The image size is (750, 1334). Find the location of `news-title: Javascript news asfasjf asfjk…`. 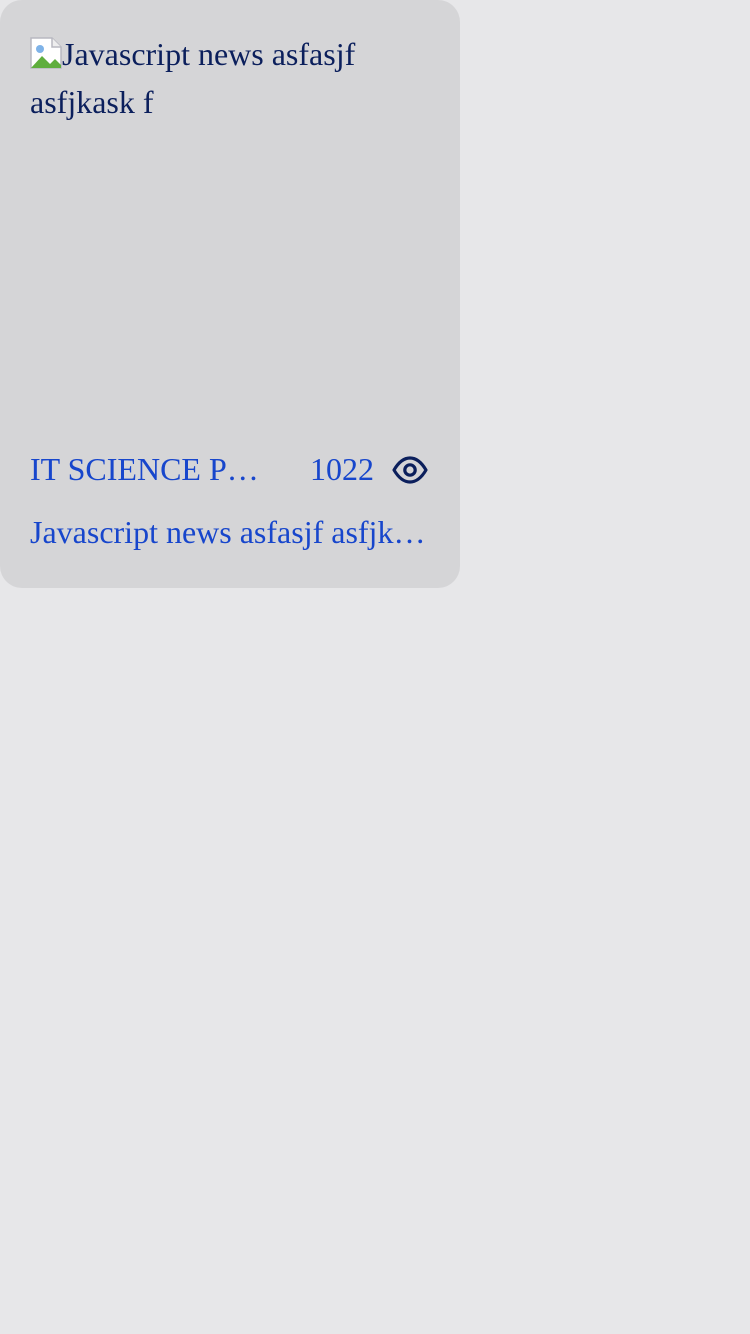

news-title: Javascript news asfasjf asfjk… is located at coordinates (230, 532).